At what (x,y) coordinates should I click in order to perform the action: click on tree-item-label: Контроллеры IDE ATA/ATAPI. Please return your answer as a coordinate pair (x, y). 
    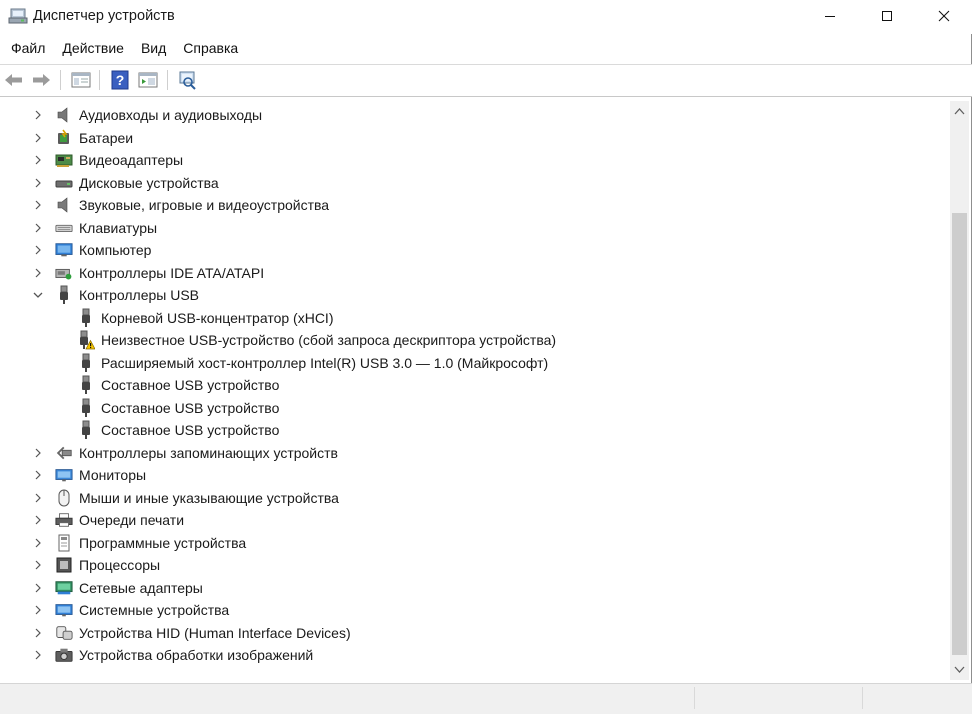
    Looking at the image, I should click on (172, 272).